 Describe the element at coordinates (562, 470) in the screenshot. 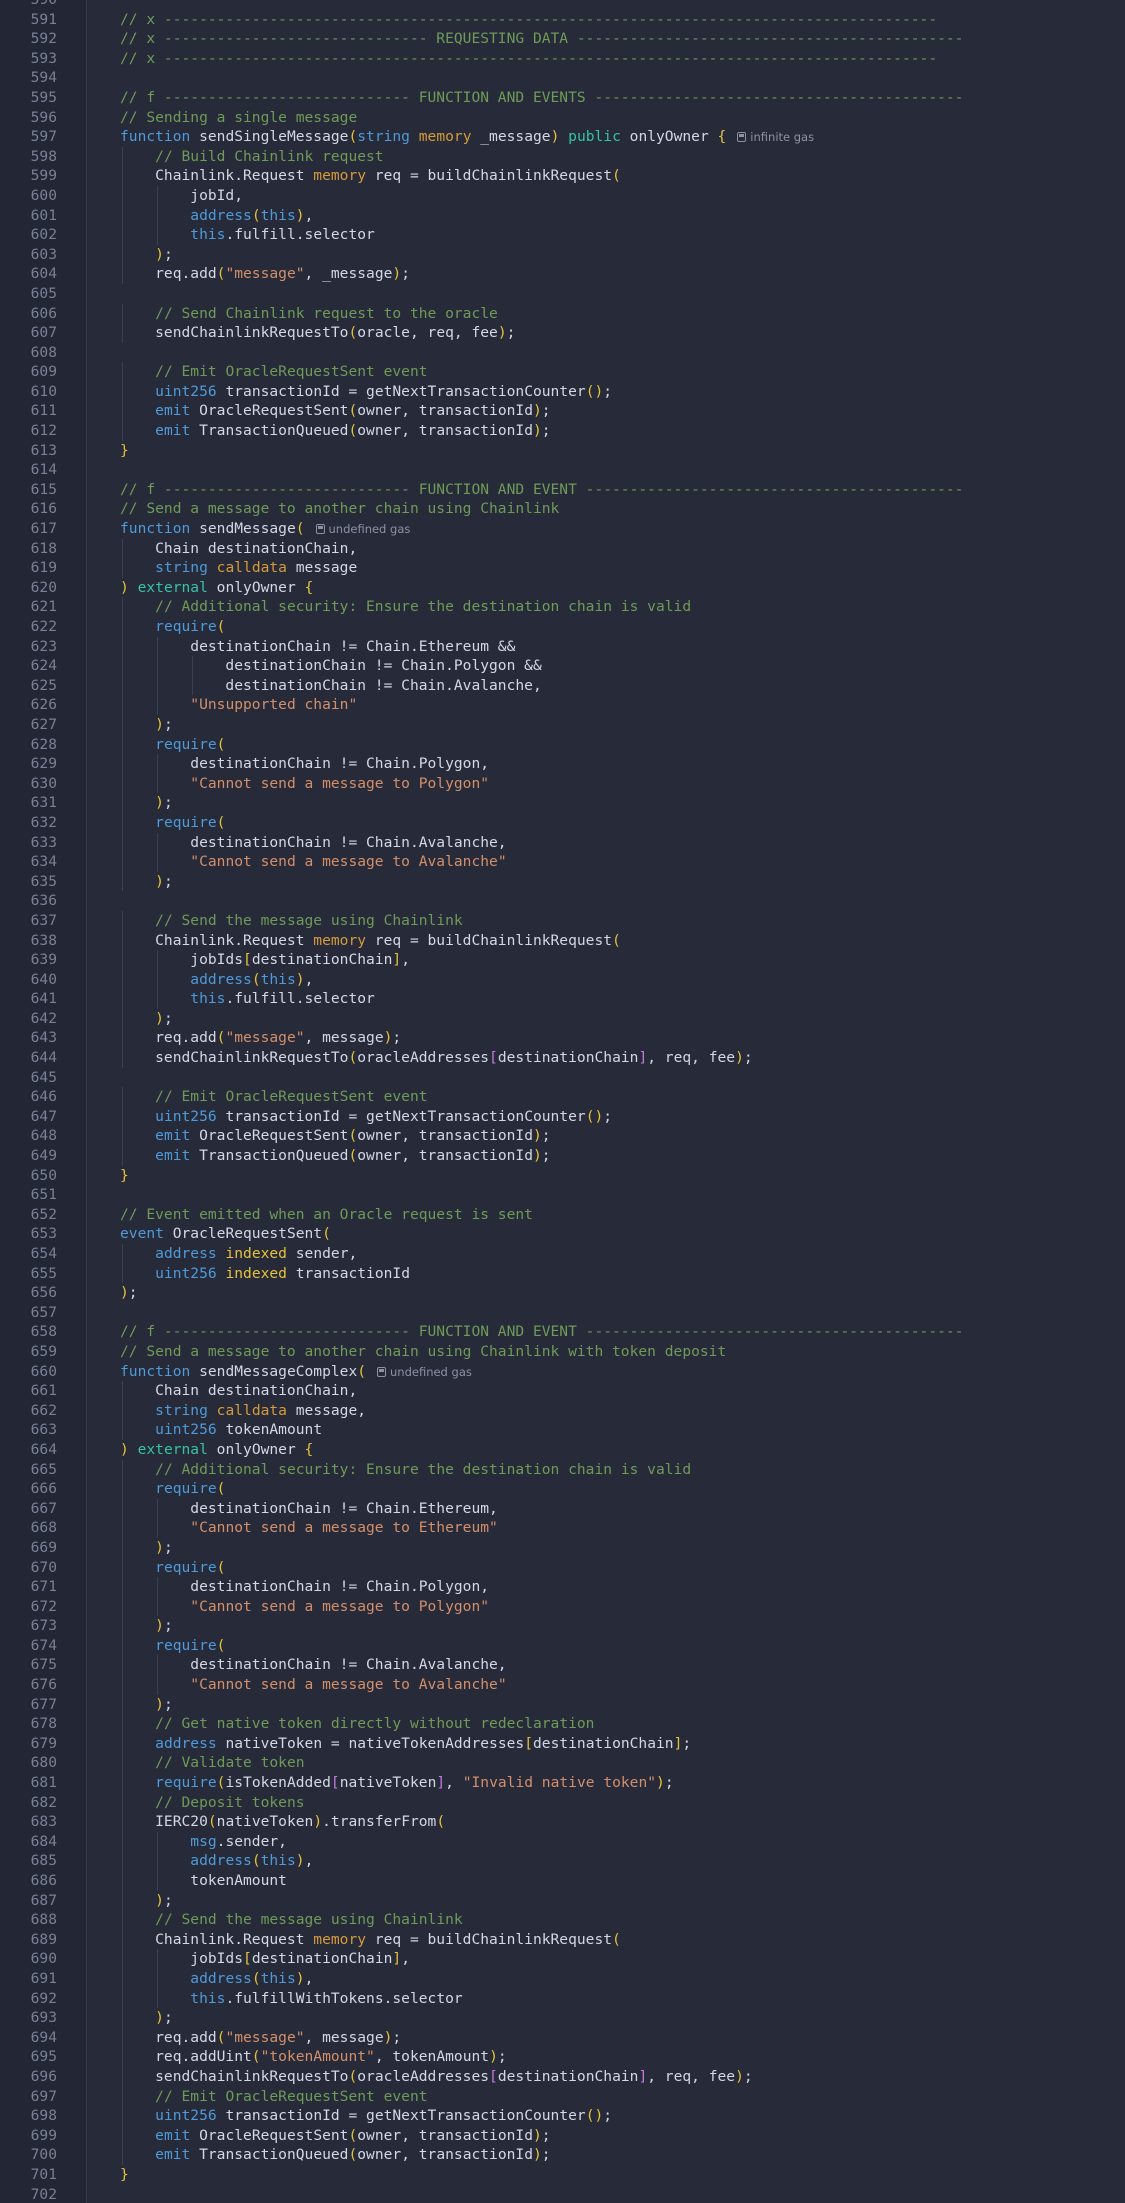

I see `code-line: 614` at that location.